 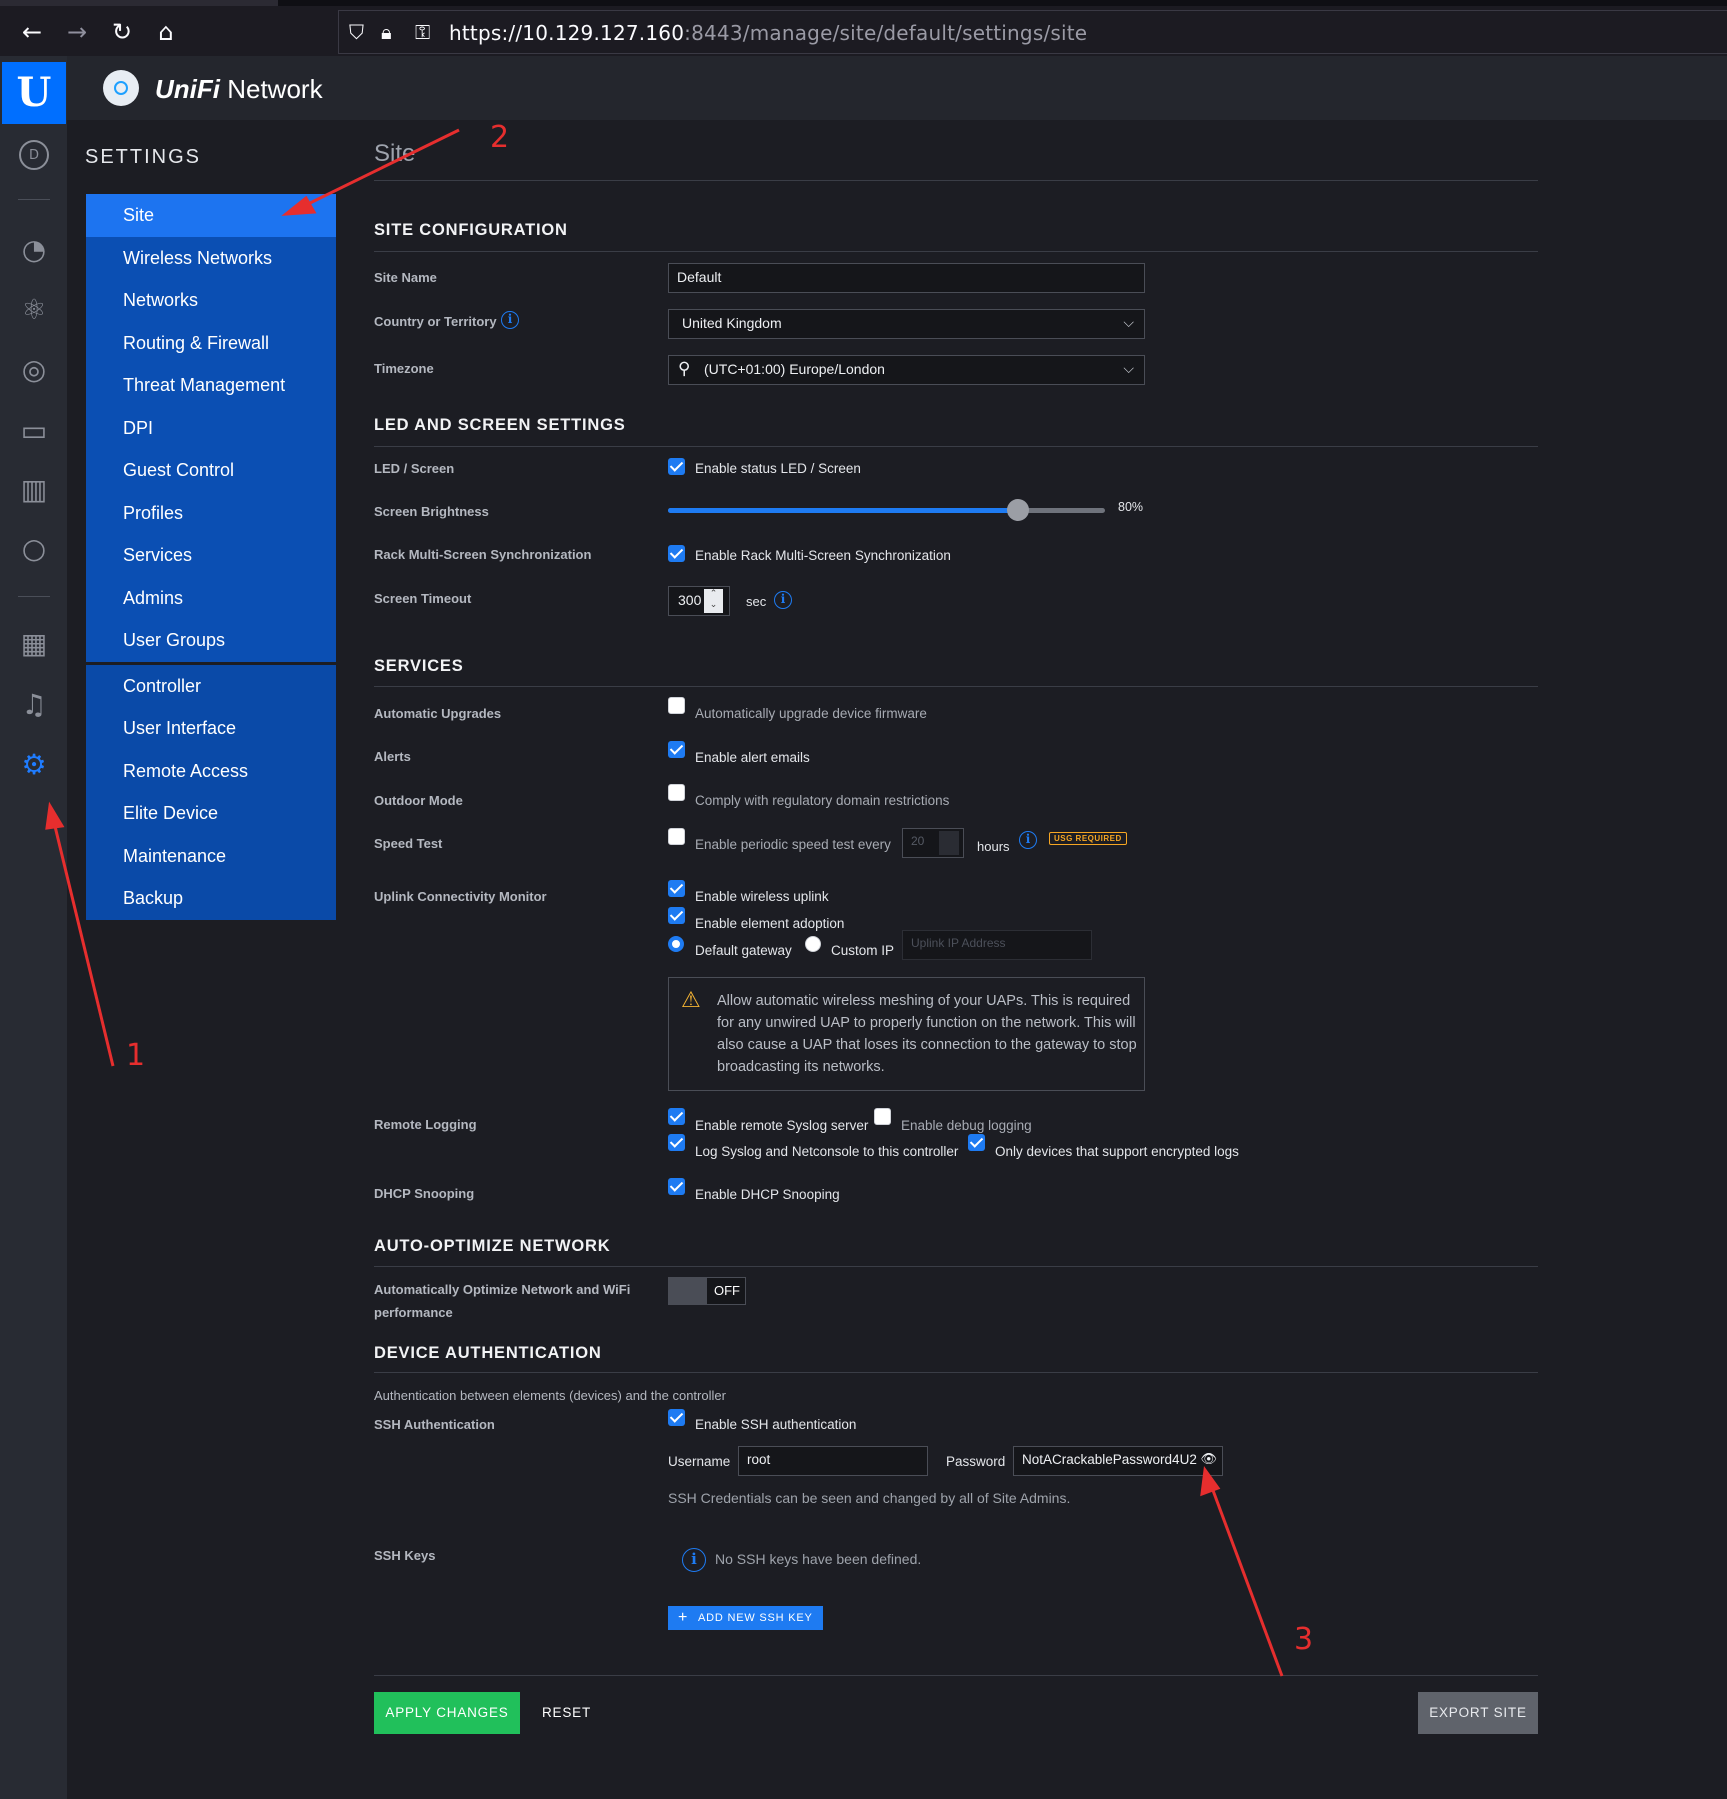 What do you see at coordinates (136, 1055) in the screenshot?
I see `annotation-number-1: 1` at bounding box center [136, 1055].